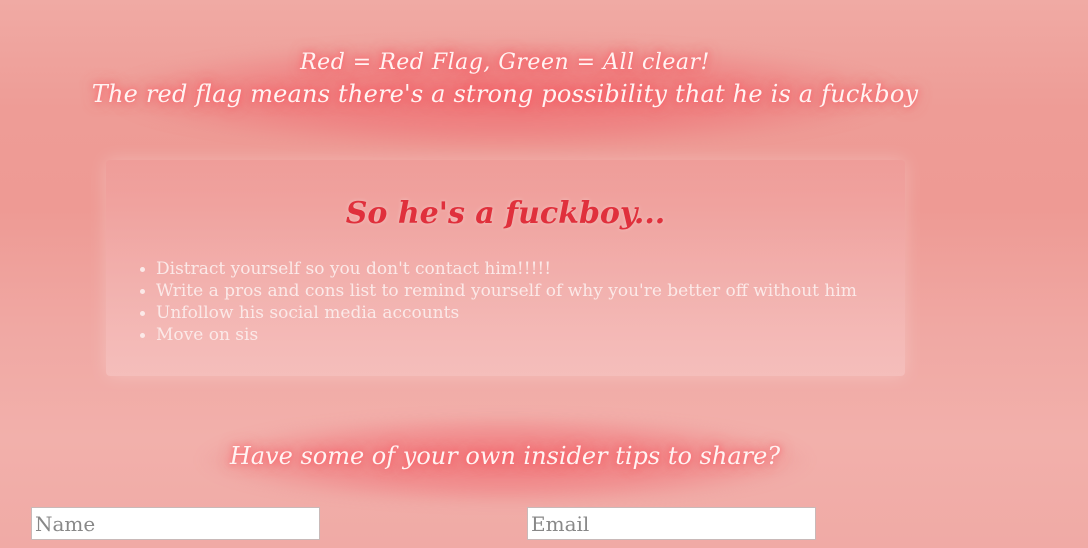  What do you see at coordinates (498, 313) in the screenshot?
I see `list-item: Unfollow his social media accounts` at bounding box center [498, 313].